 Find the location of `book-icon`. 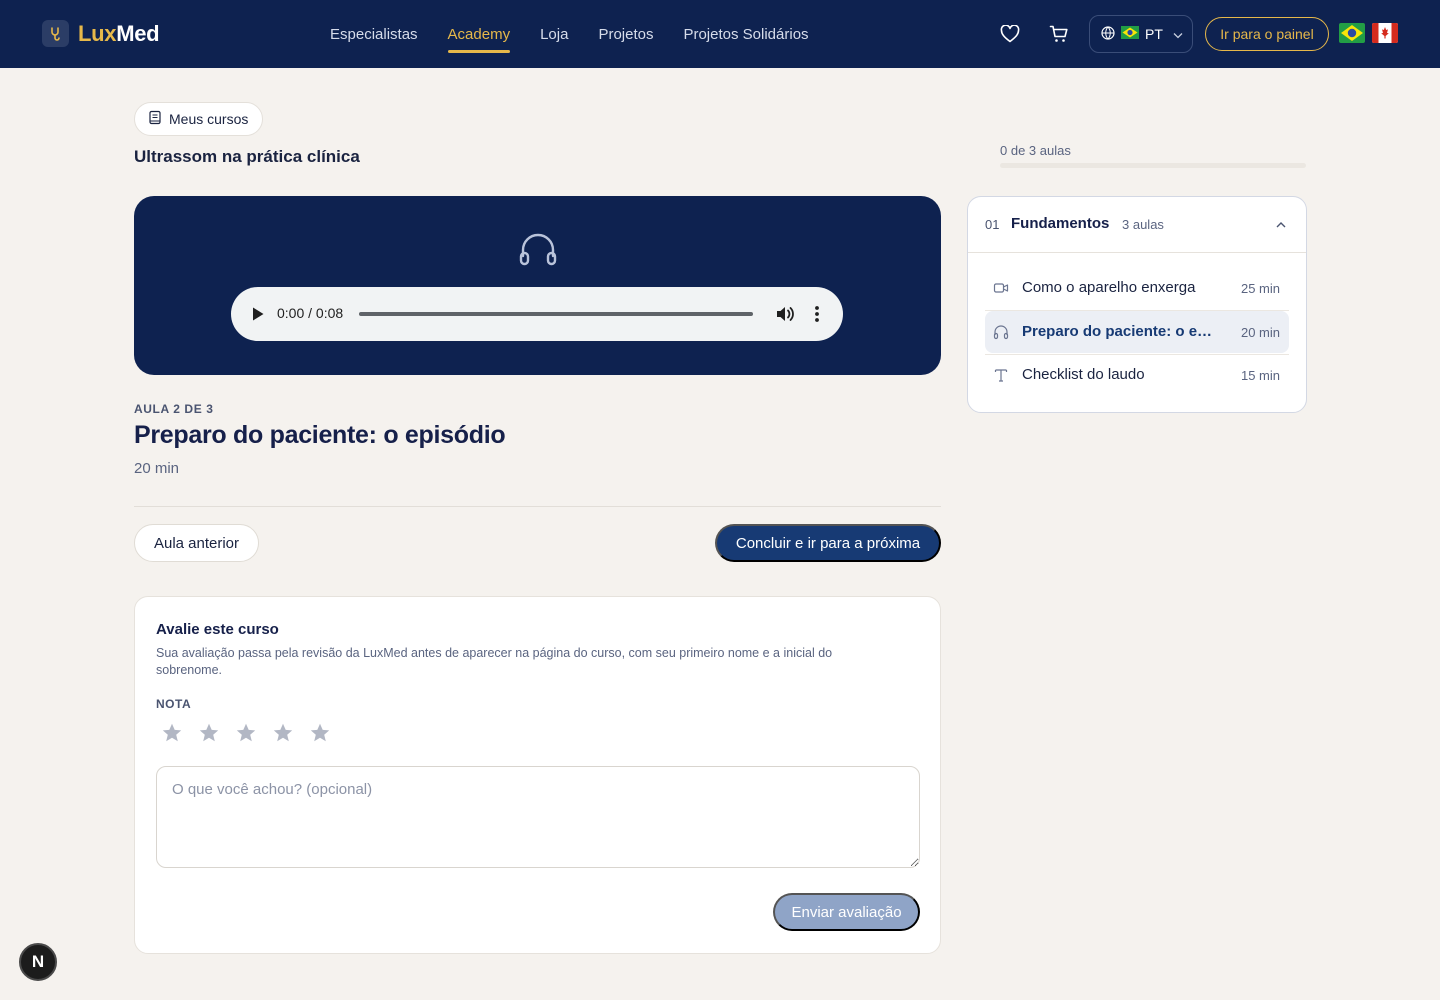

book-icon is located at coordinates (155, 119).